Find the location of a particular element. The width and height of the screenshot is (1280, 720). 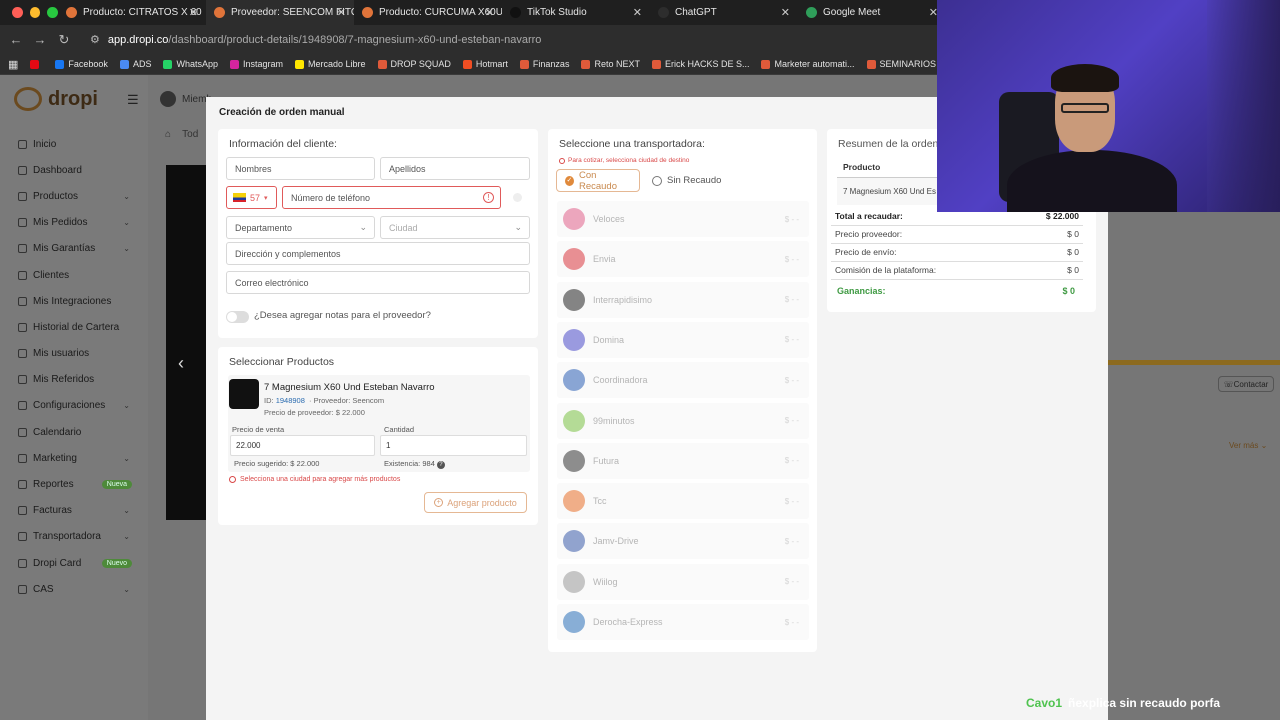

email-input: Correo electrónico is located at coordinates (378, 282).